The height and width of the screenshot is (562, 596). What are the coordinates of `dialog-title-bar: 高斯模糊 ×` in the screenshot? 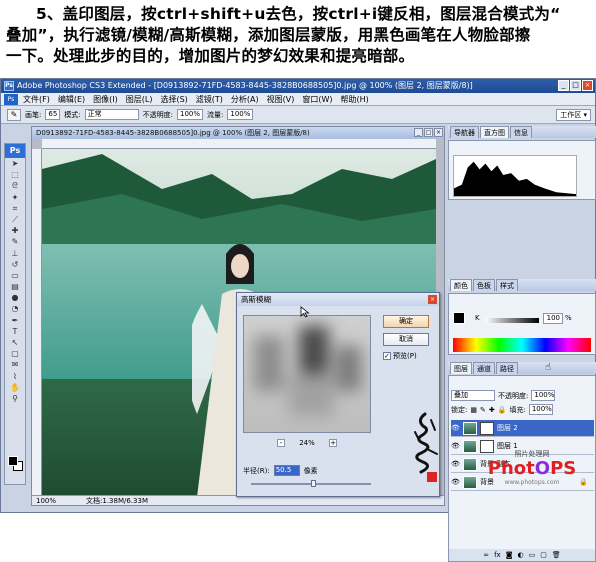 It's located at (338, 299).